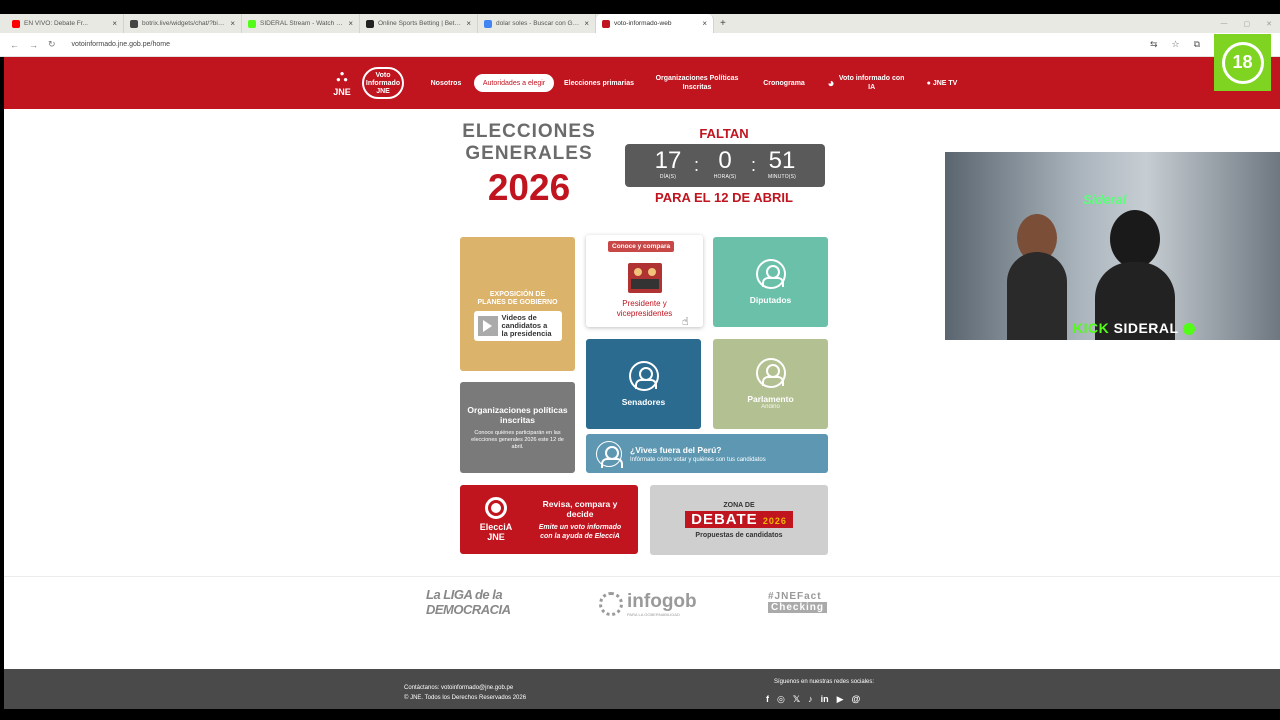 The height and width of the screenshot is (720, 1280). What do you see at coordinates (796, 699) in the screenshot?
I see `x-twitter-icon: 𝕏` at bounding box center [796, 699].